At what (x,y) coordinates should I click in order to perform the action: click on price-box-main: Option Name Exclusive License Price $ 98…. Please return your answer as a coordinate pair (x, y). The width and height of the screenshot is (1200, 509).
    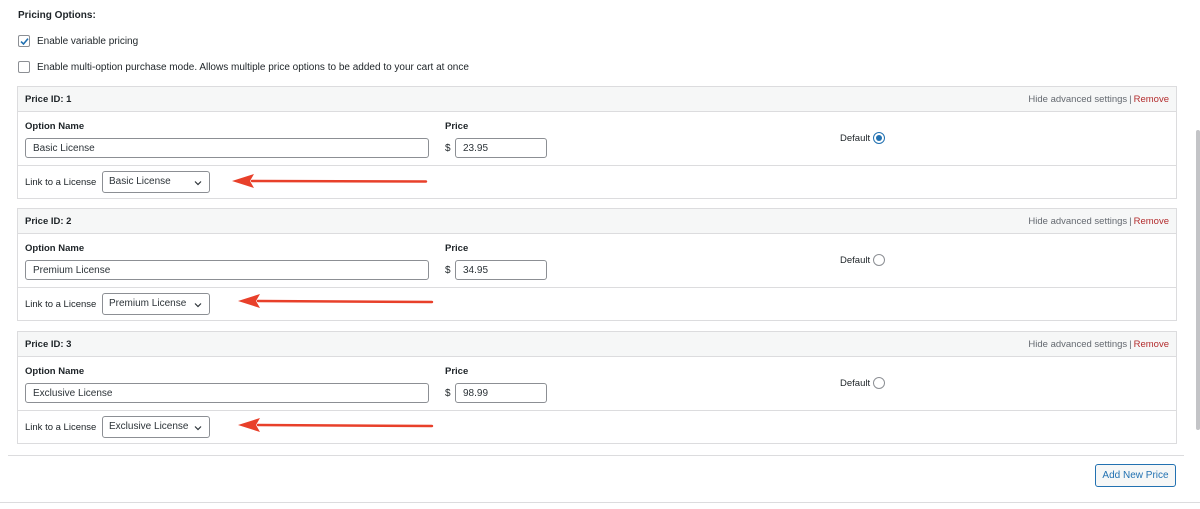
    Looking at the image, I should click on (597, 384).